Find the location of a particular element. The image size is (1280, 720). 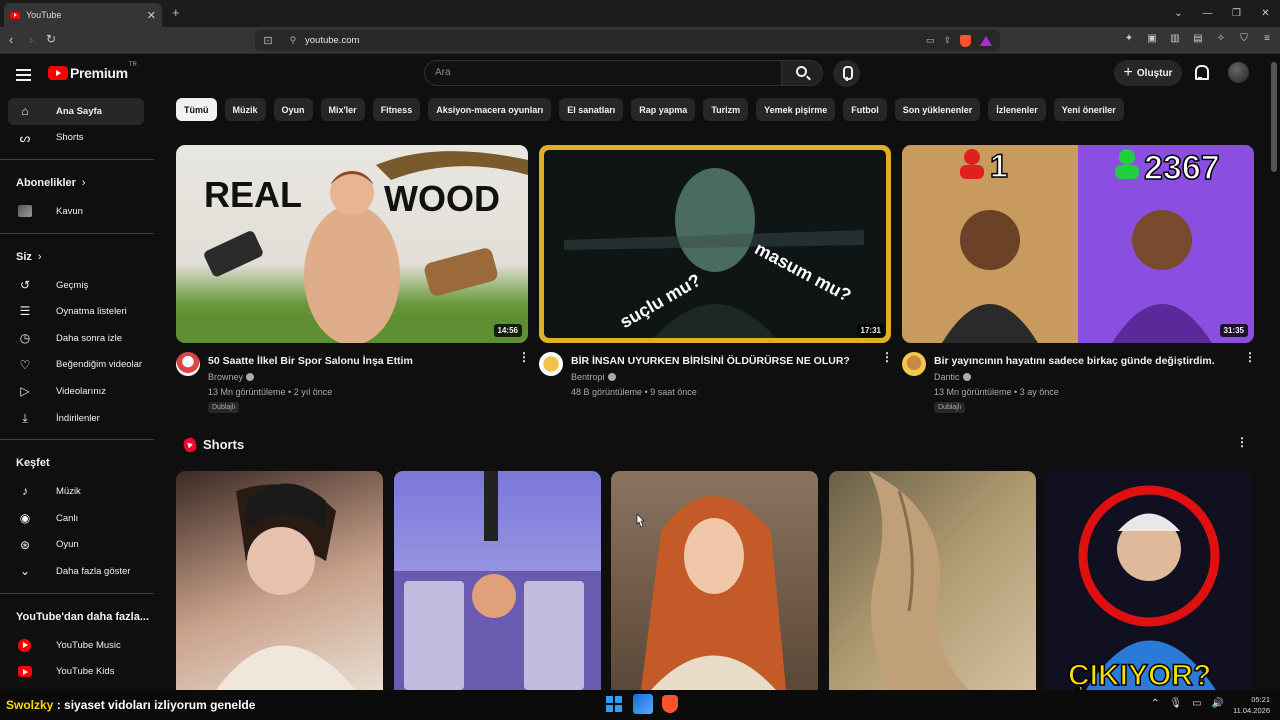

site-info-icon: ⚲ is located at coordinates (293, 40).